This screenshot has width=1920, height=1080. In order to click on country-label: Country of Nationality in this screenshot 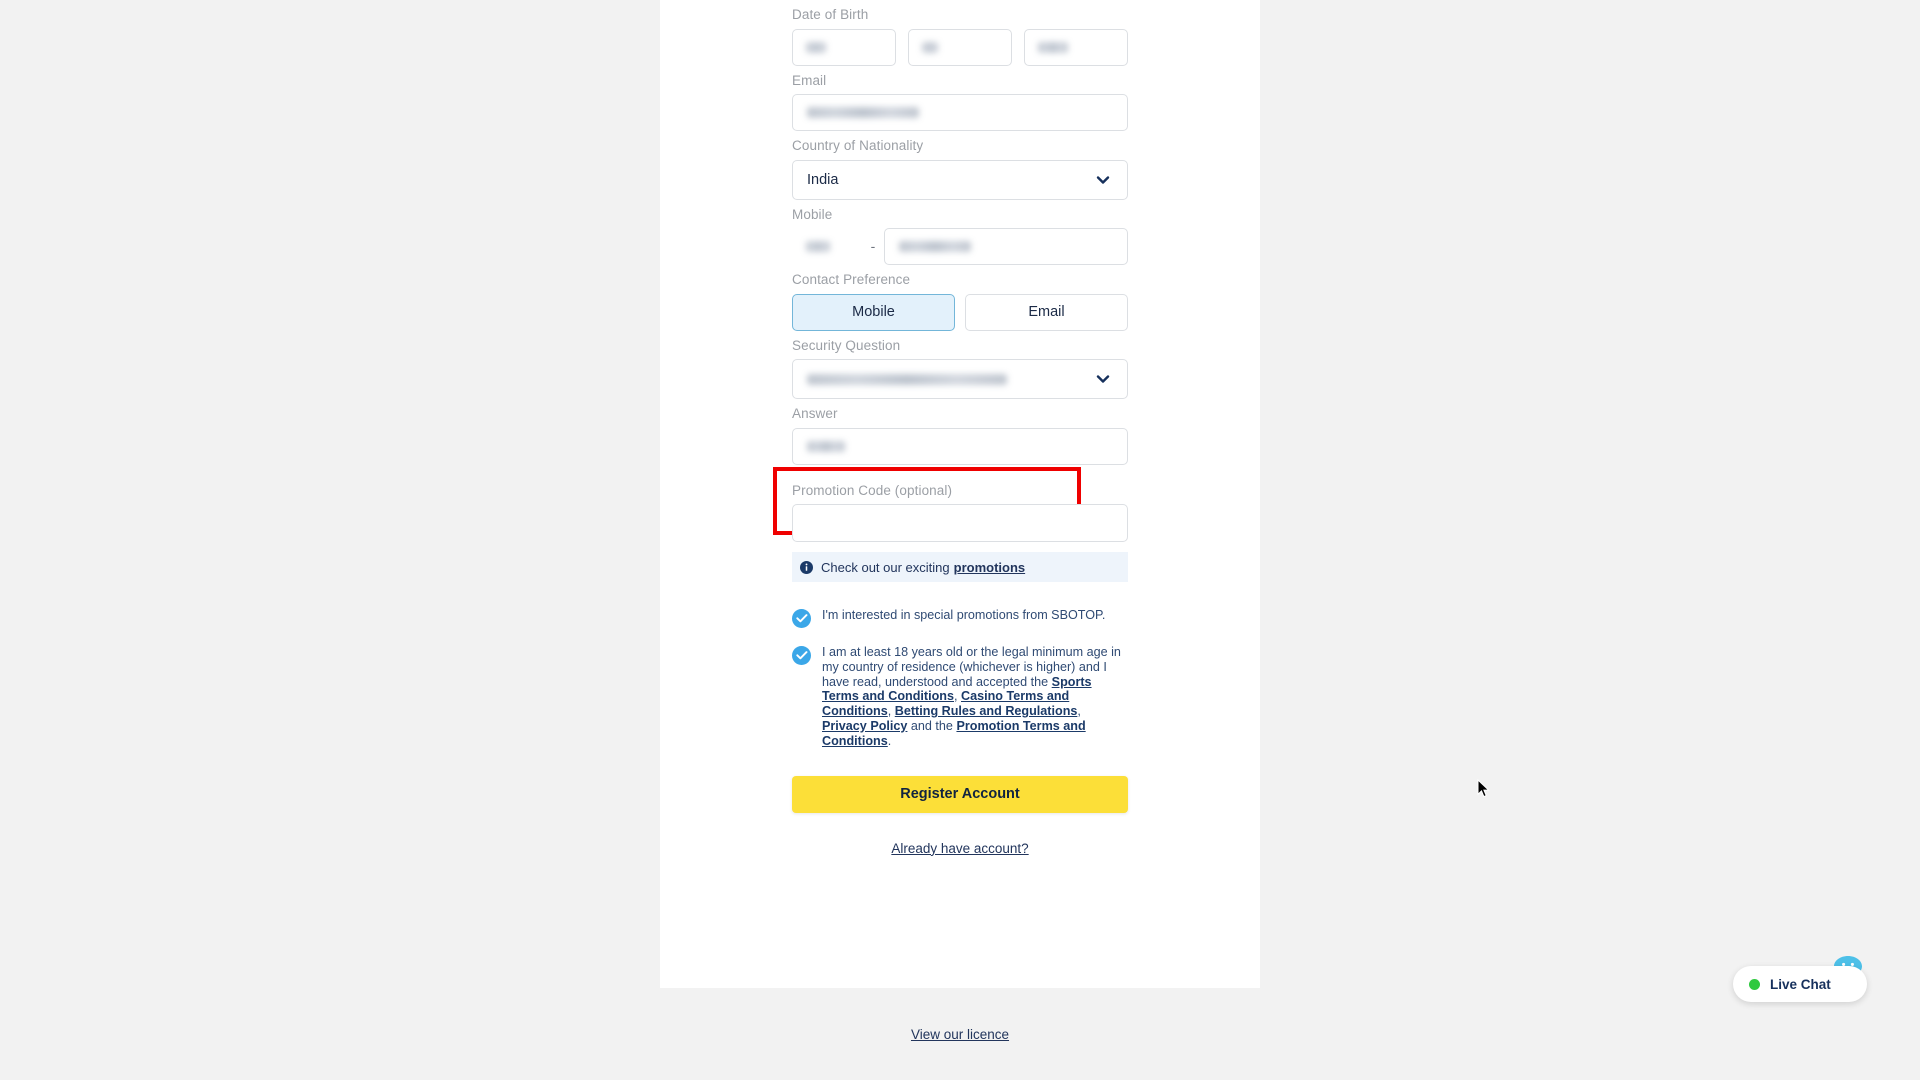, I will do `click(858, 145)`.